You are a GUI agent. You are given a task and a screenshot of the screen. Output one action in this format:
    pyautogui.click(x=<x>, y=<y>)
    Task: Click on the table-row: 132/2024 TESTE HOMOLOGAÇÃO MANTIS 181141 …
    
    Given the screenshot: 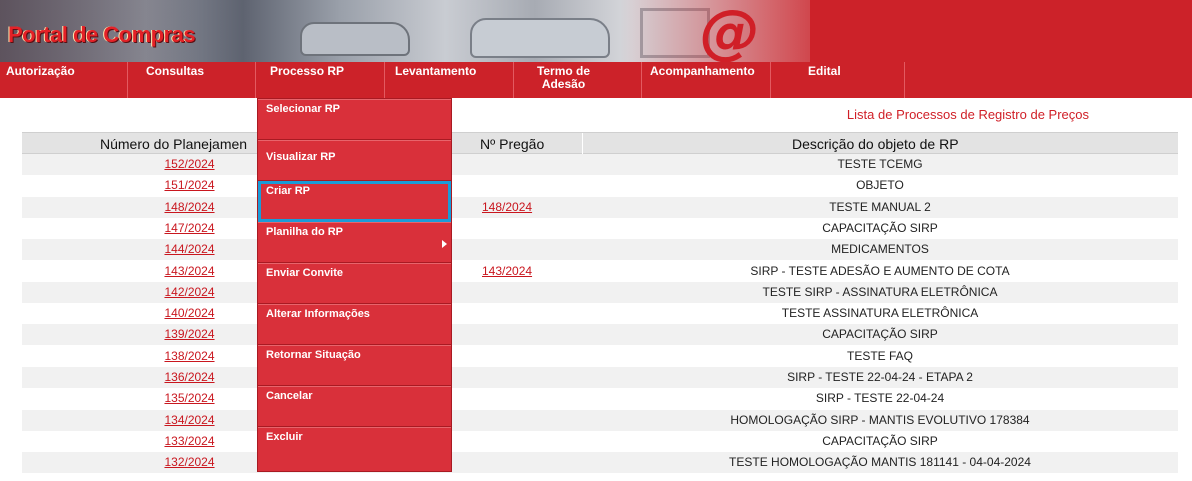 What is the action you would take?
    pyautogui.click(x=600, y=463)
    